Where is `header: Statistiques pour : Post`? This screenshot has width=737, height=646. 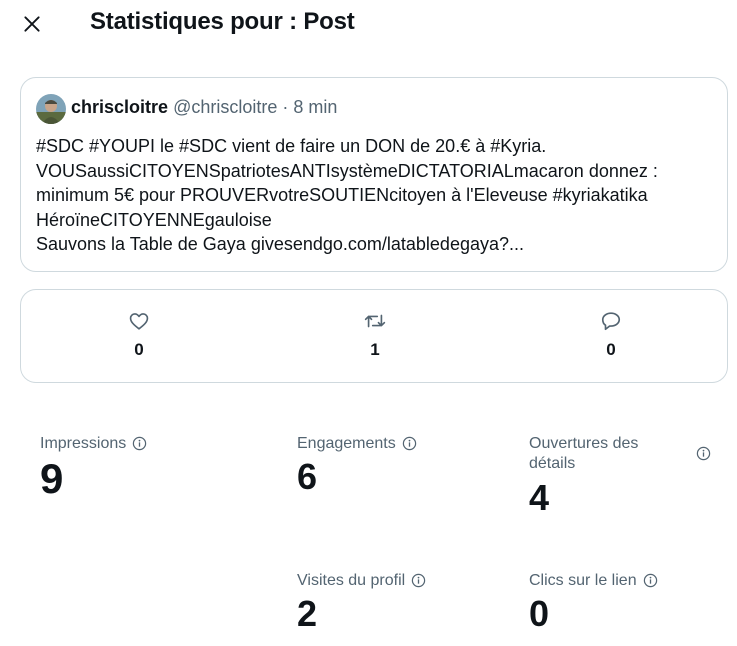
header: Statistiques pour : Post is located at coordinates (368, 24).